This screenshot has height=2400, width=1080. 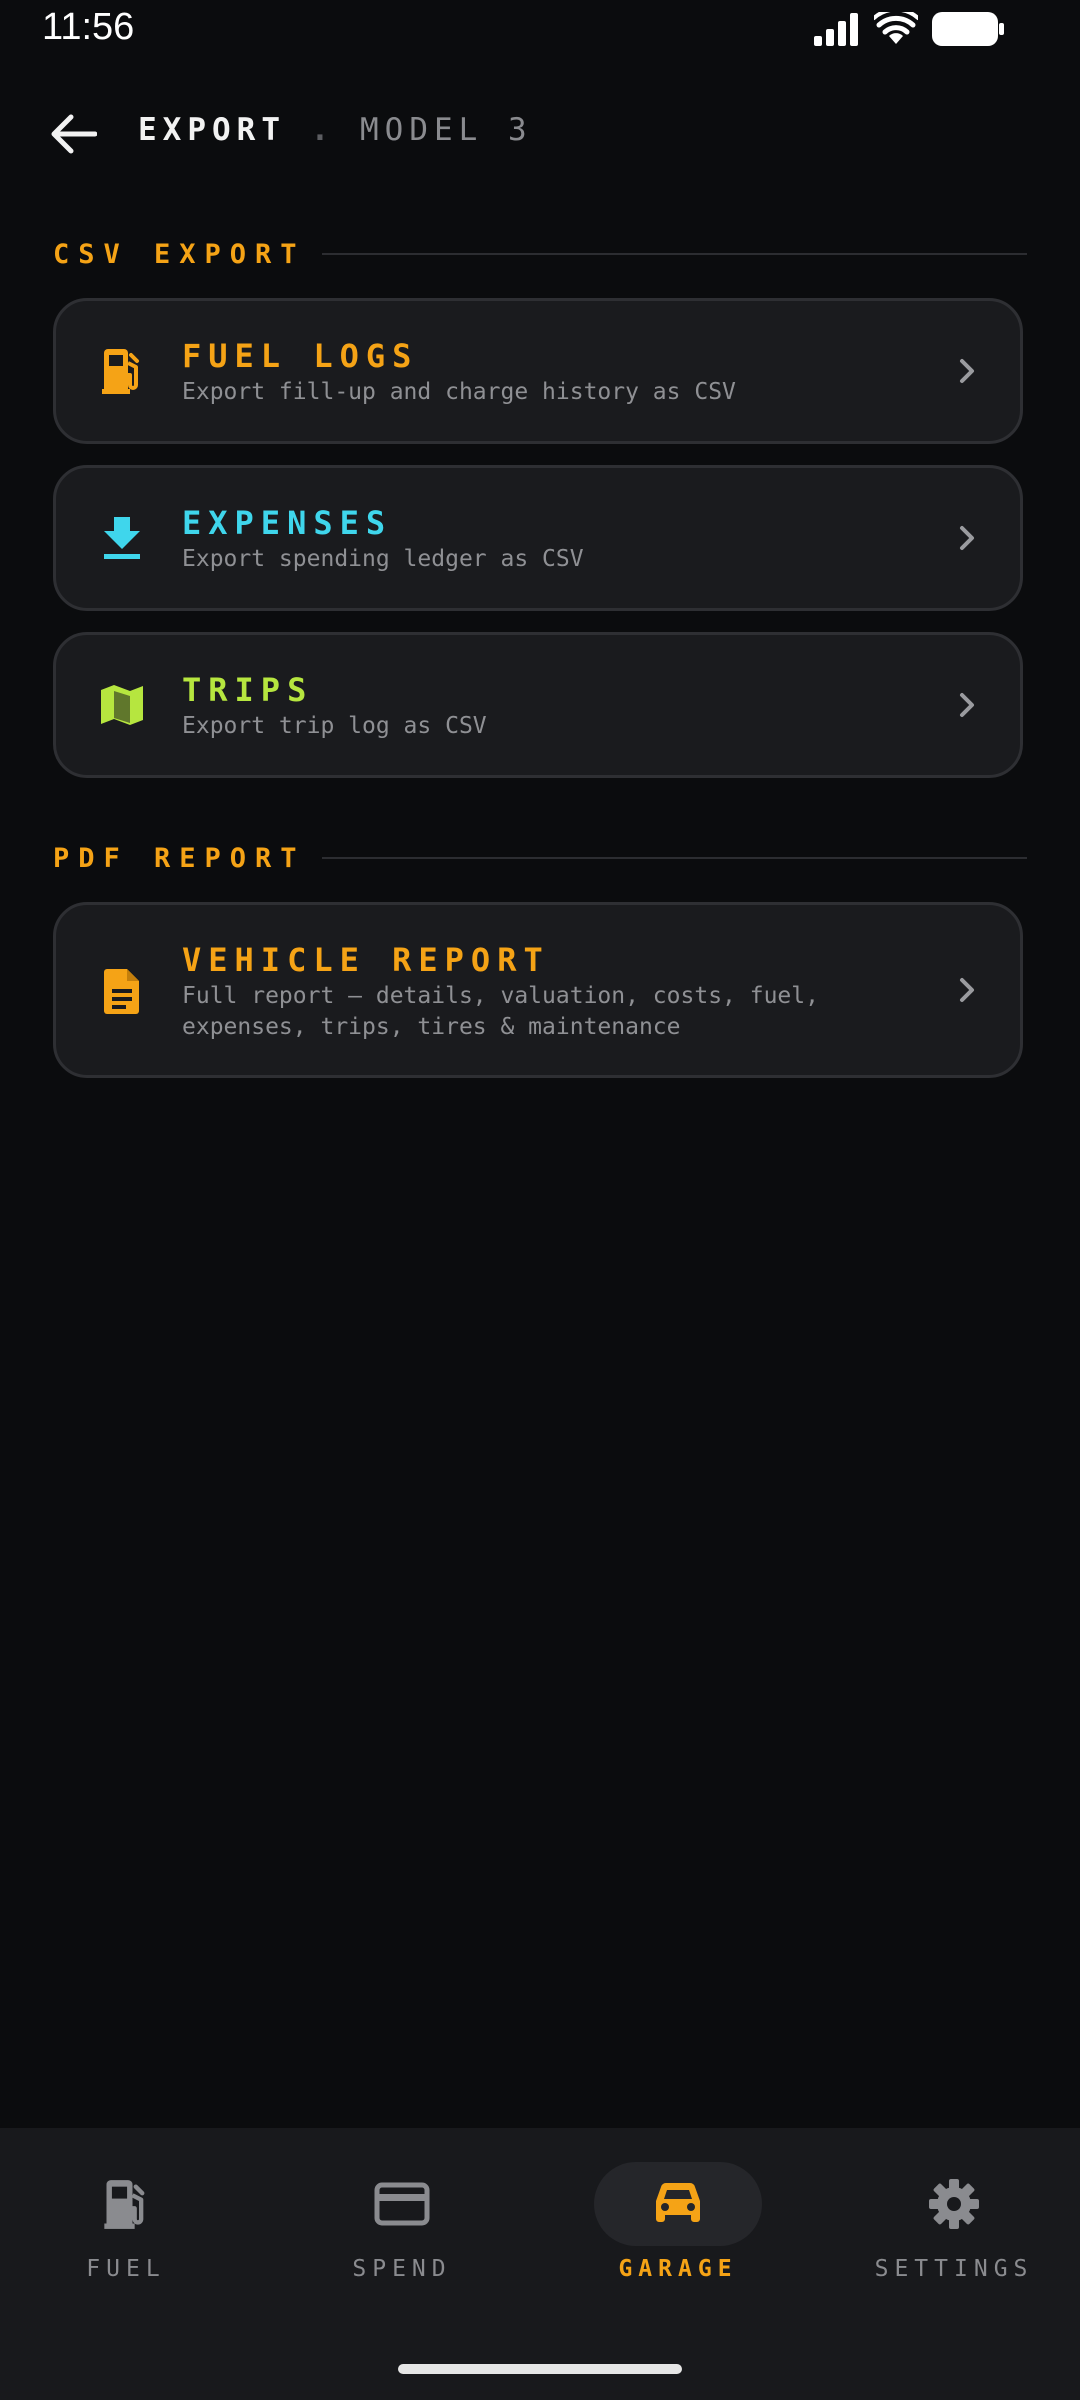 I want to click on download-icon, so click(x=122, y=538).